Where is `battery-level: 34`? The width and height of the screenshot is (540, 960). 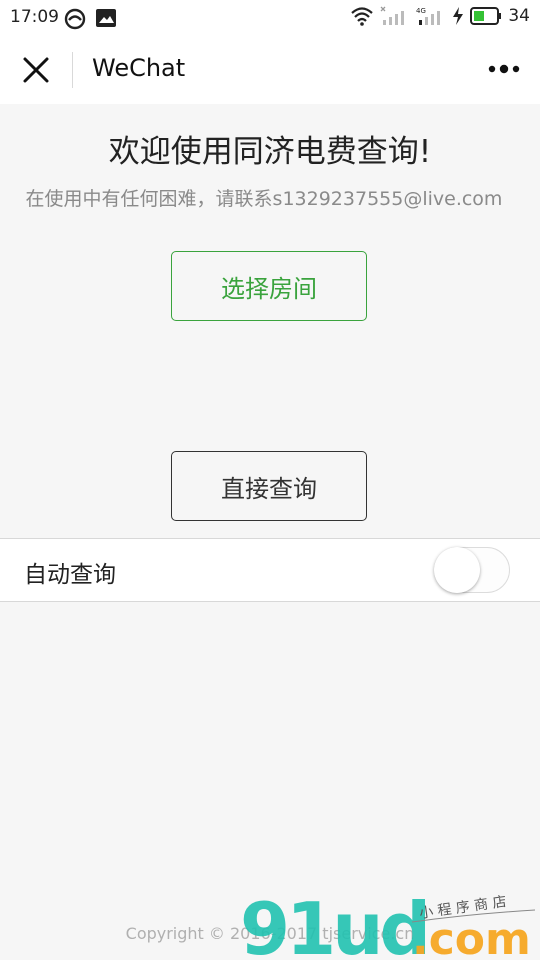 battery-level: 34 is located at coordinates (519, 16).